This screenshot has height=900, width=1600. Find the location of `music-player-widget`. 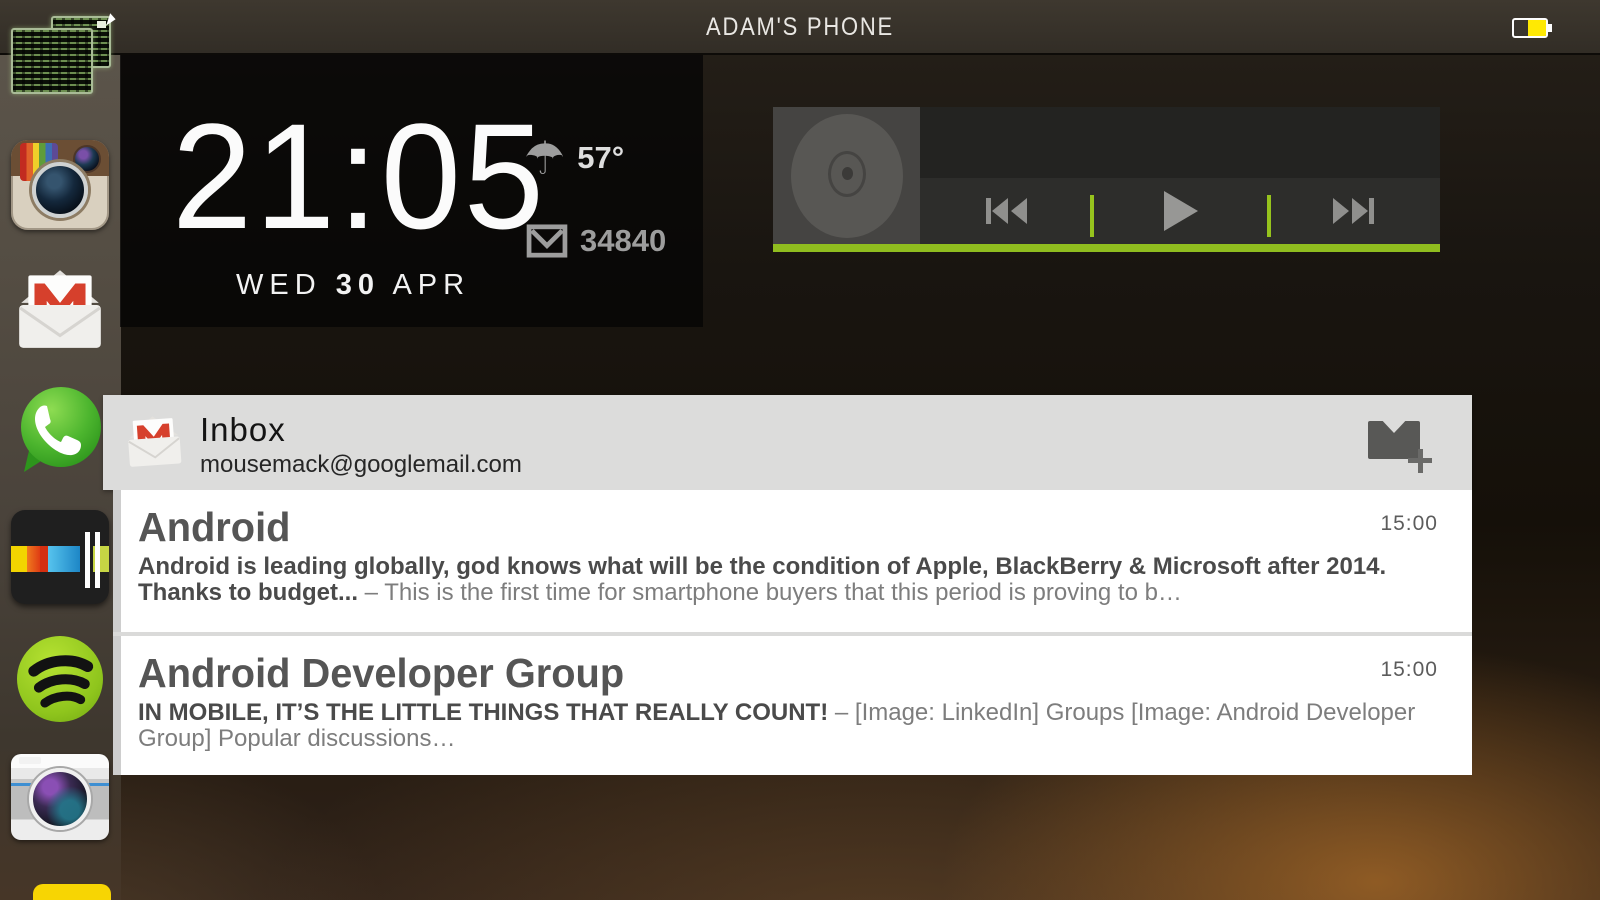

music-player-widget is located at coordinates (1106, 179).